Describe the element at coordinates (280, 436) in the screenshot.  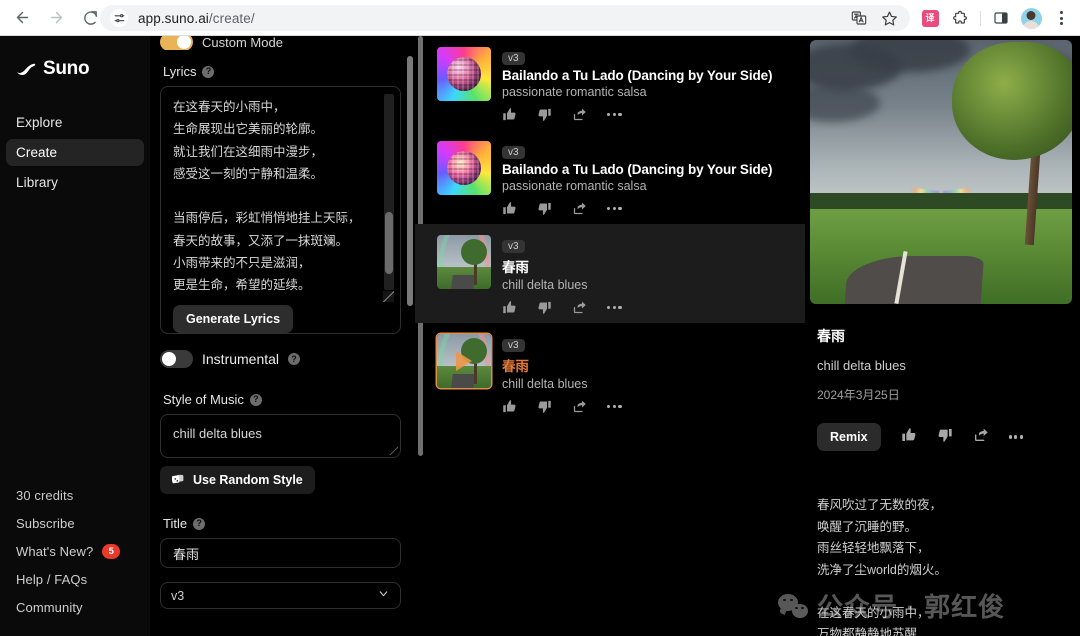
I see `style-of-music-input: chill delta blues` at that location.